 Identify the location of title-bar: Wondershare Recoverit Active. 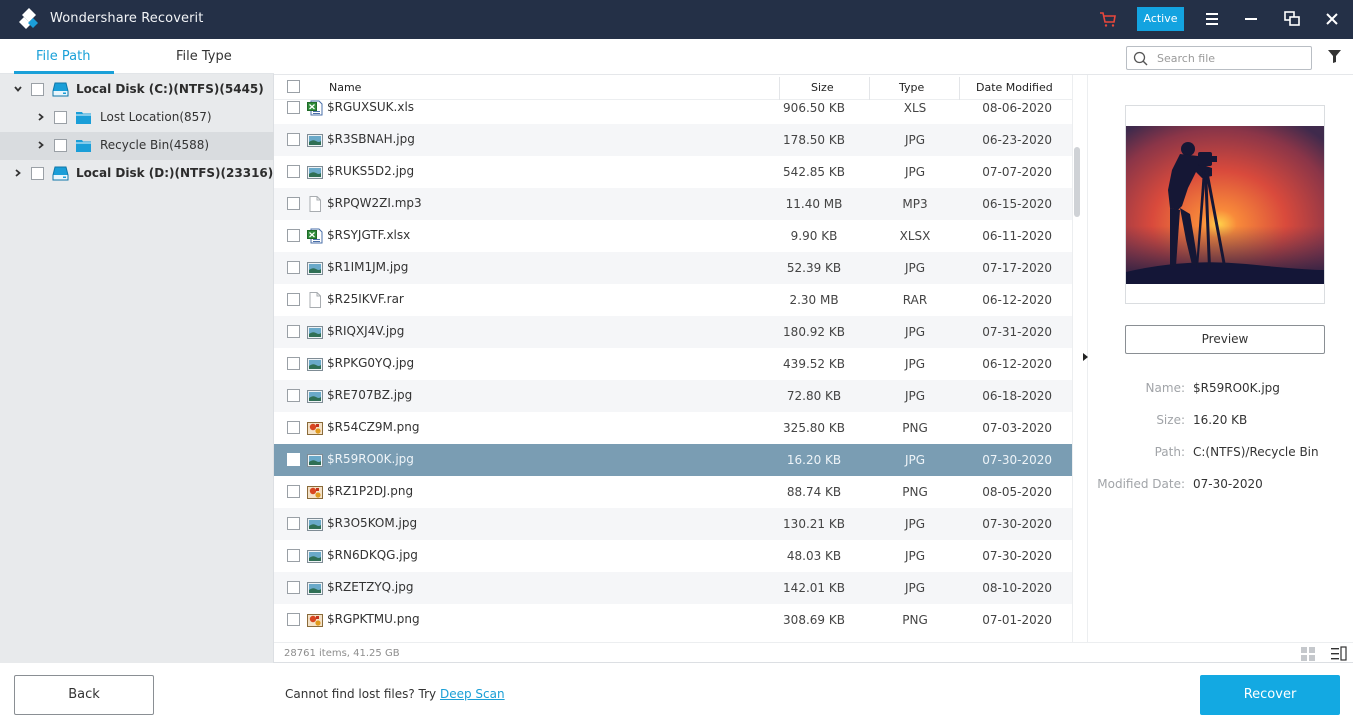
(676, 19).